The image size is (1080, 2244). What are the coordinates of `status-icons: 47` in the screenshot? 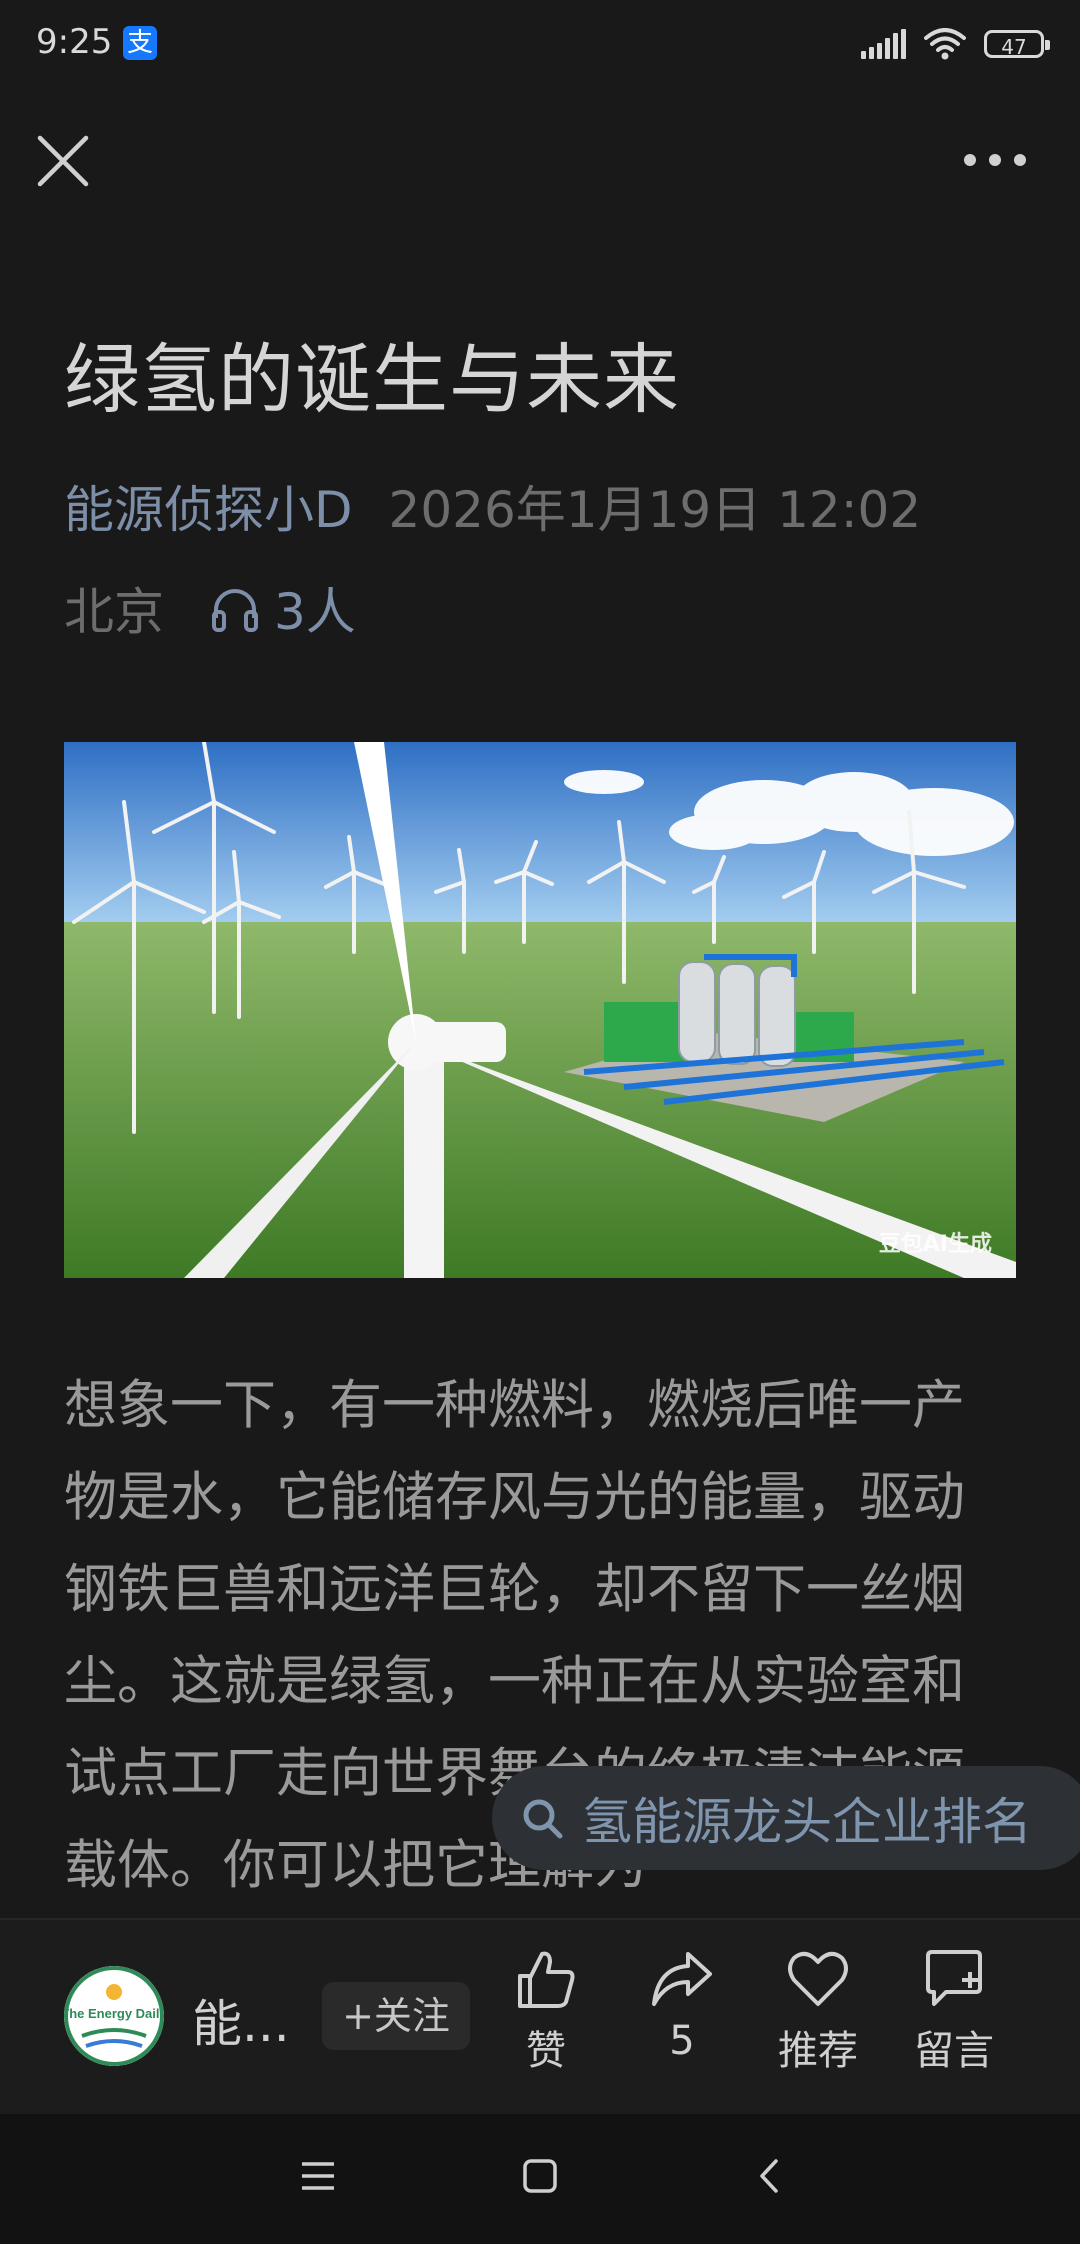 It's located at (955, 44).